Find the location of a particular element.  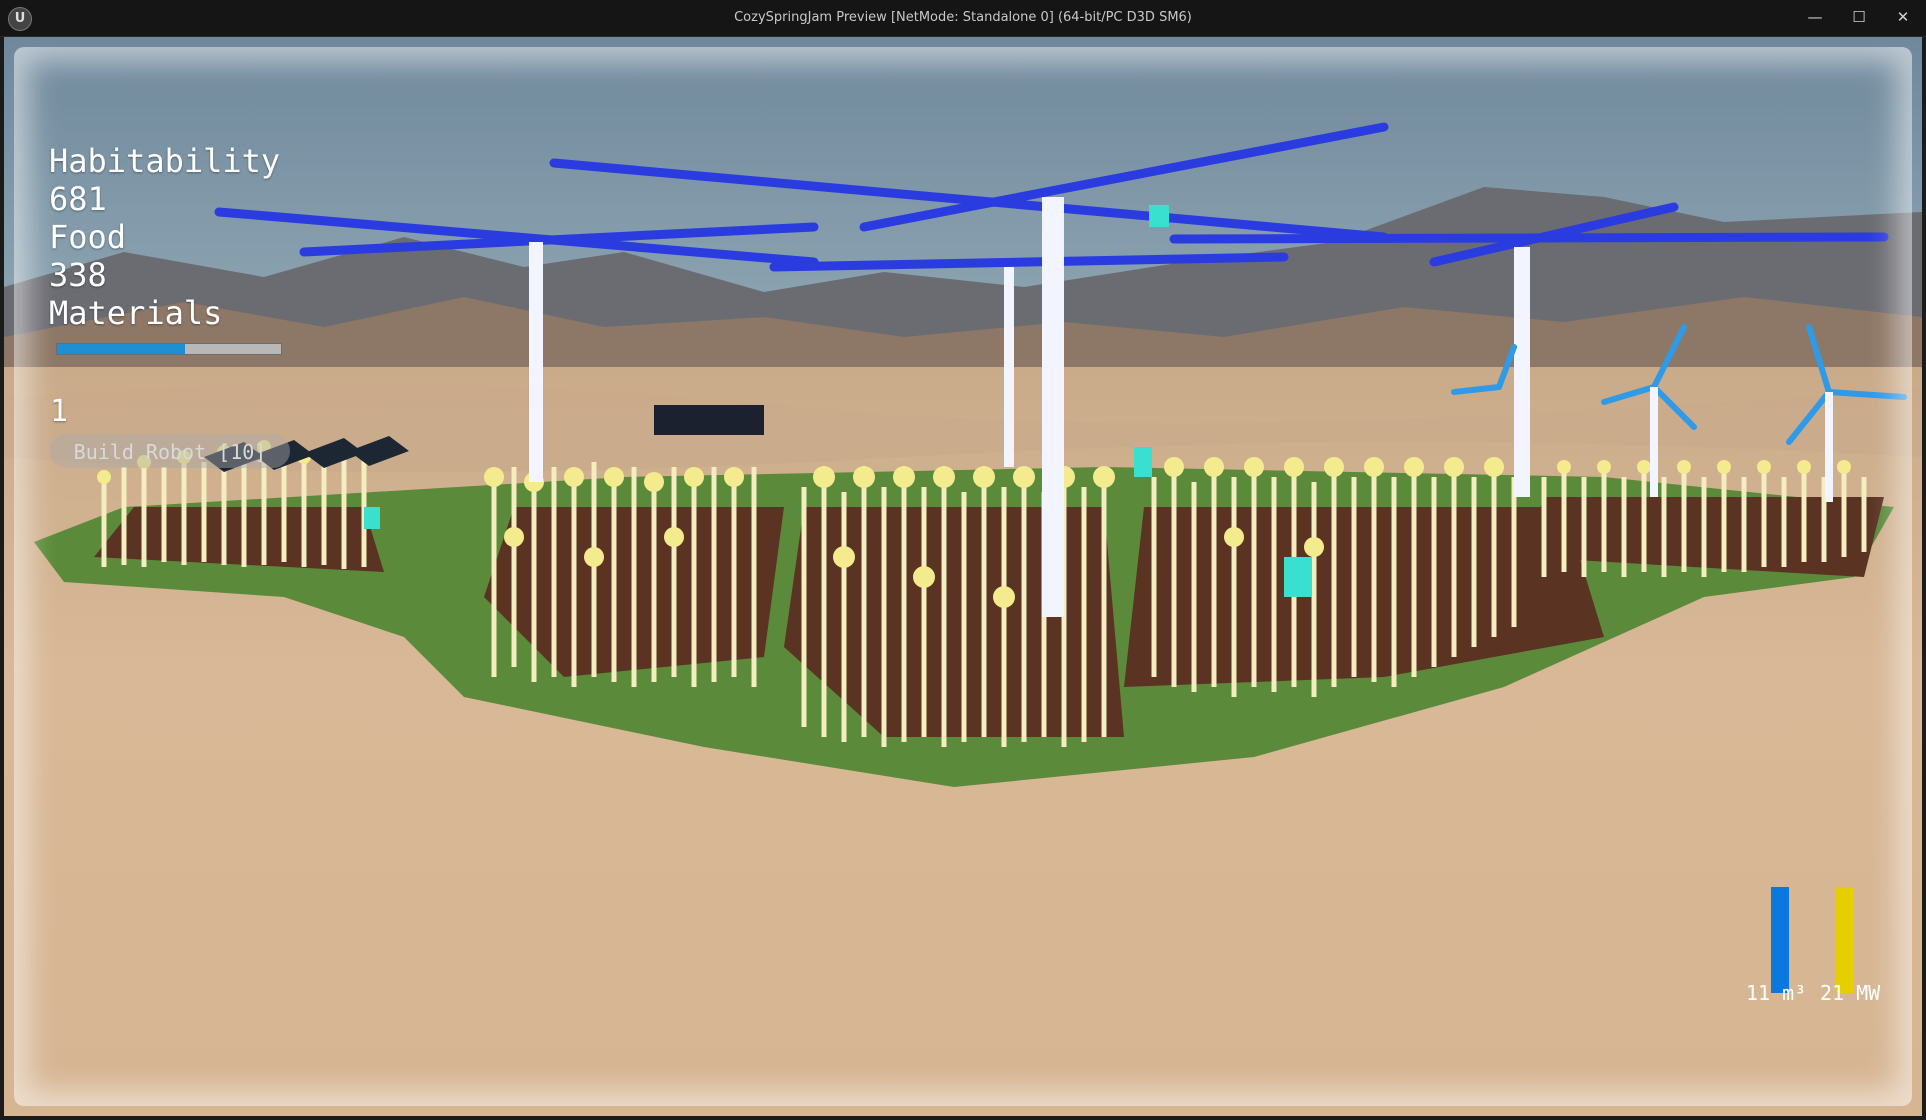

power-gauge is located at coordinates (1845, 940).